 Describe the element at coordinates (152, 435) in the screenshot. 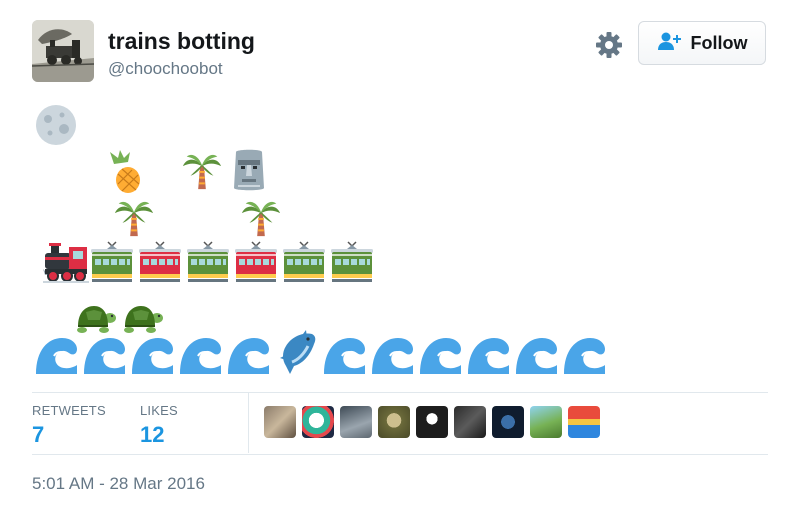

I see `likes-count: 12` at that location.